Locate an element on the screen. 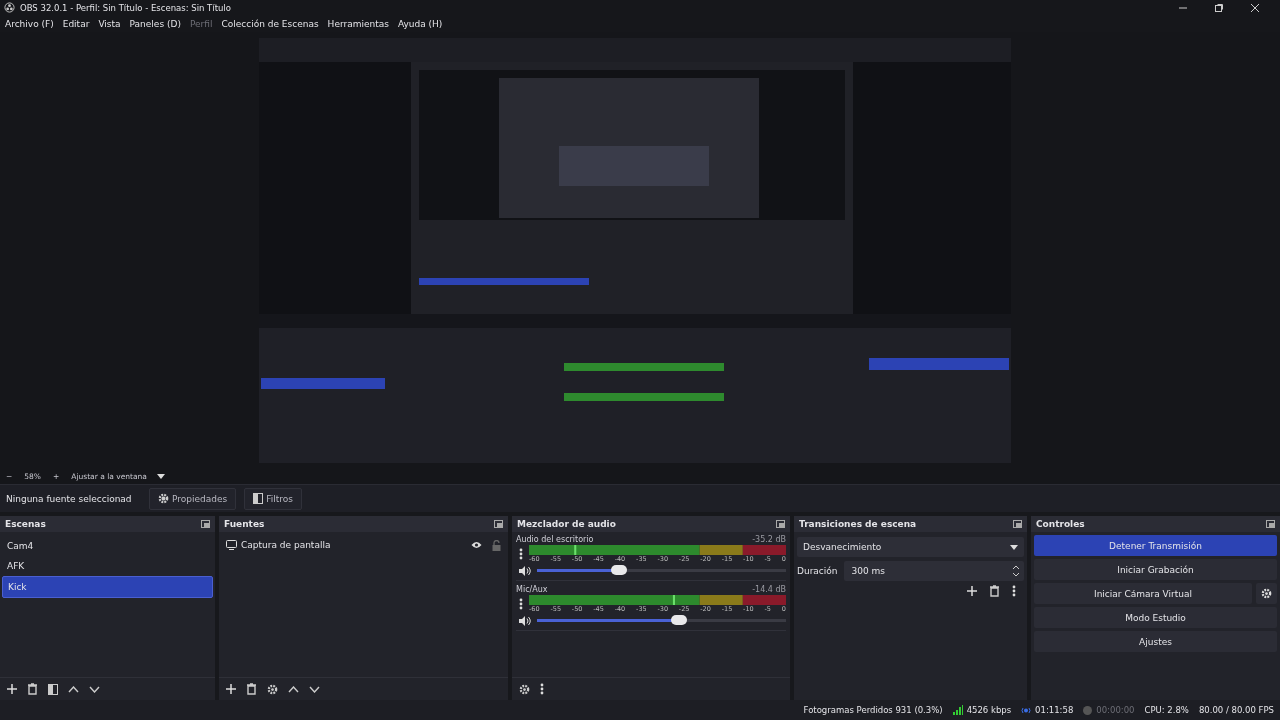  scene-item: AFK is located at coordinates (107, 566).